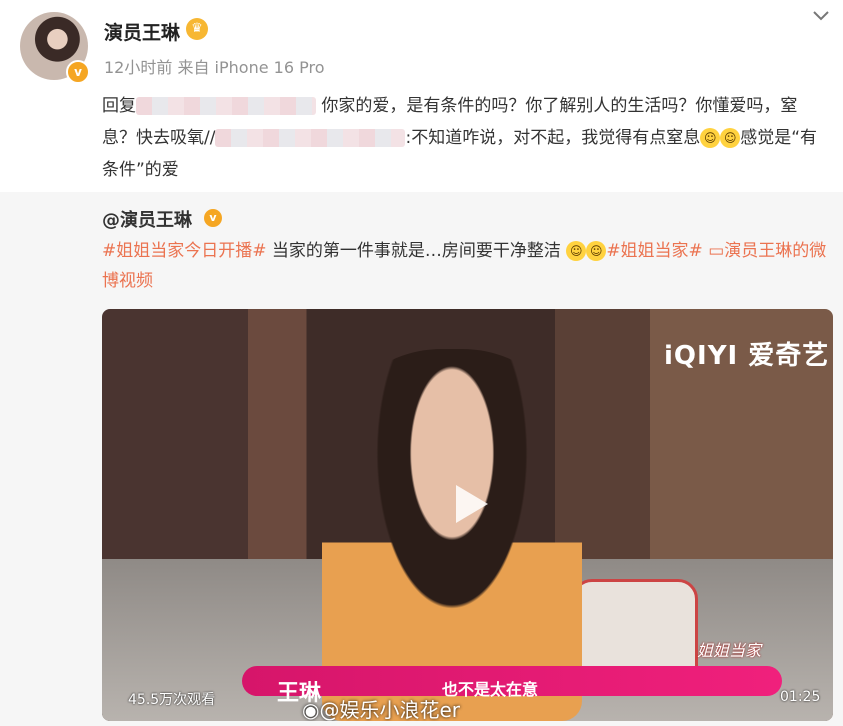 This screenshot has width=843, height=726. What do you see at coordinates (251, 67) in the screenshot?
I see `post-source: 来自 iPhone 16 Pro` at bounding box center [251, 67].